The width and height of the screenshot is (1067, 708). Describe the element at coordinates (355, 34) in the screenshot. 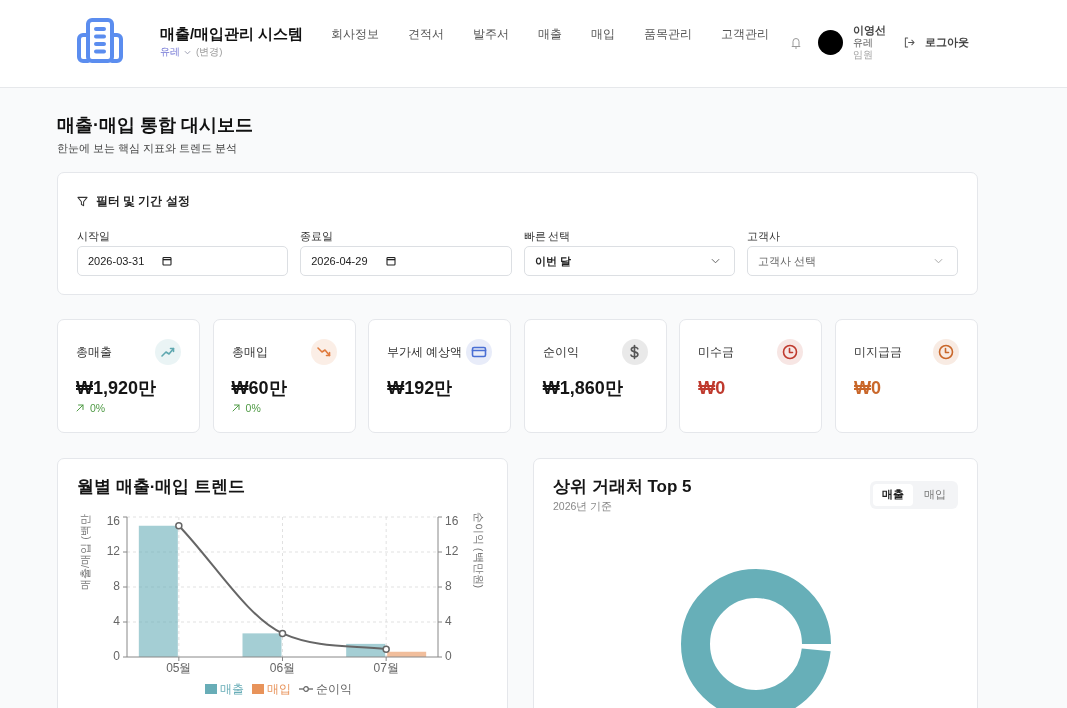

I see `nav-link: 회사정보` at that location.